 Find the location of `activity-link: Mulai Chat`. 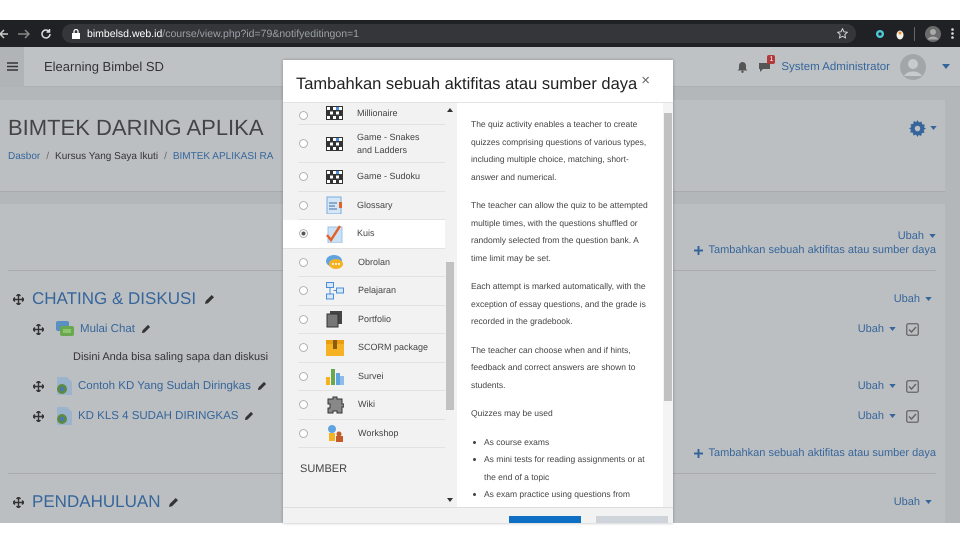

activity-link: Mulai Chat is located at coordinates (107, 329).